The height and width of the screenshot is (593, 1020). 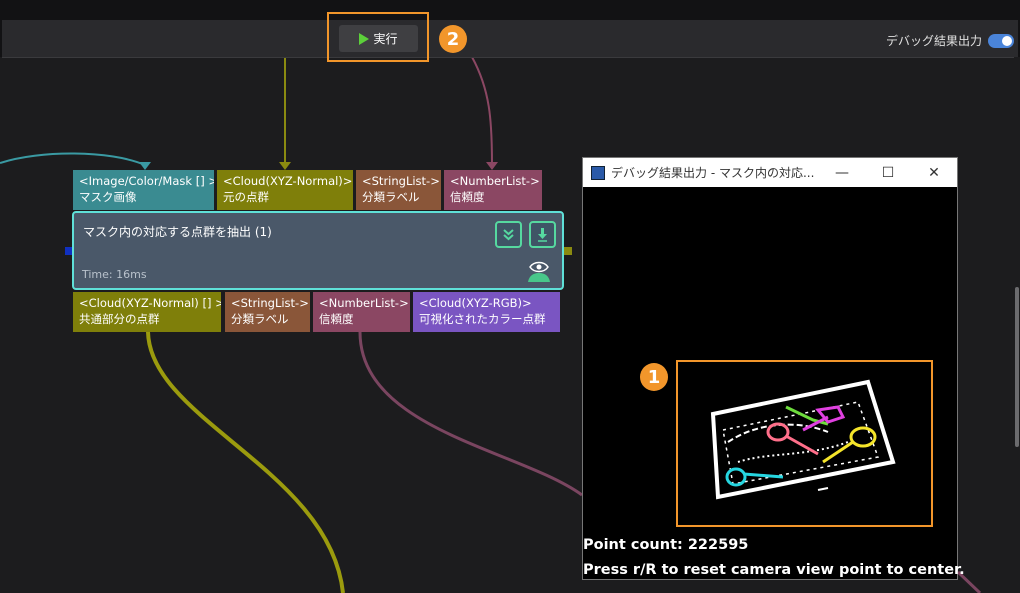 I want to click on debug-output-toggle-group: デバッグ結果出力, so click(x=950, y=40).